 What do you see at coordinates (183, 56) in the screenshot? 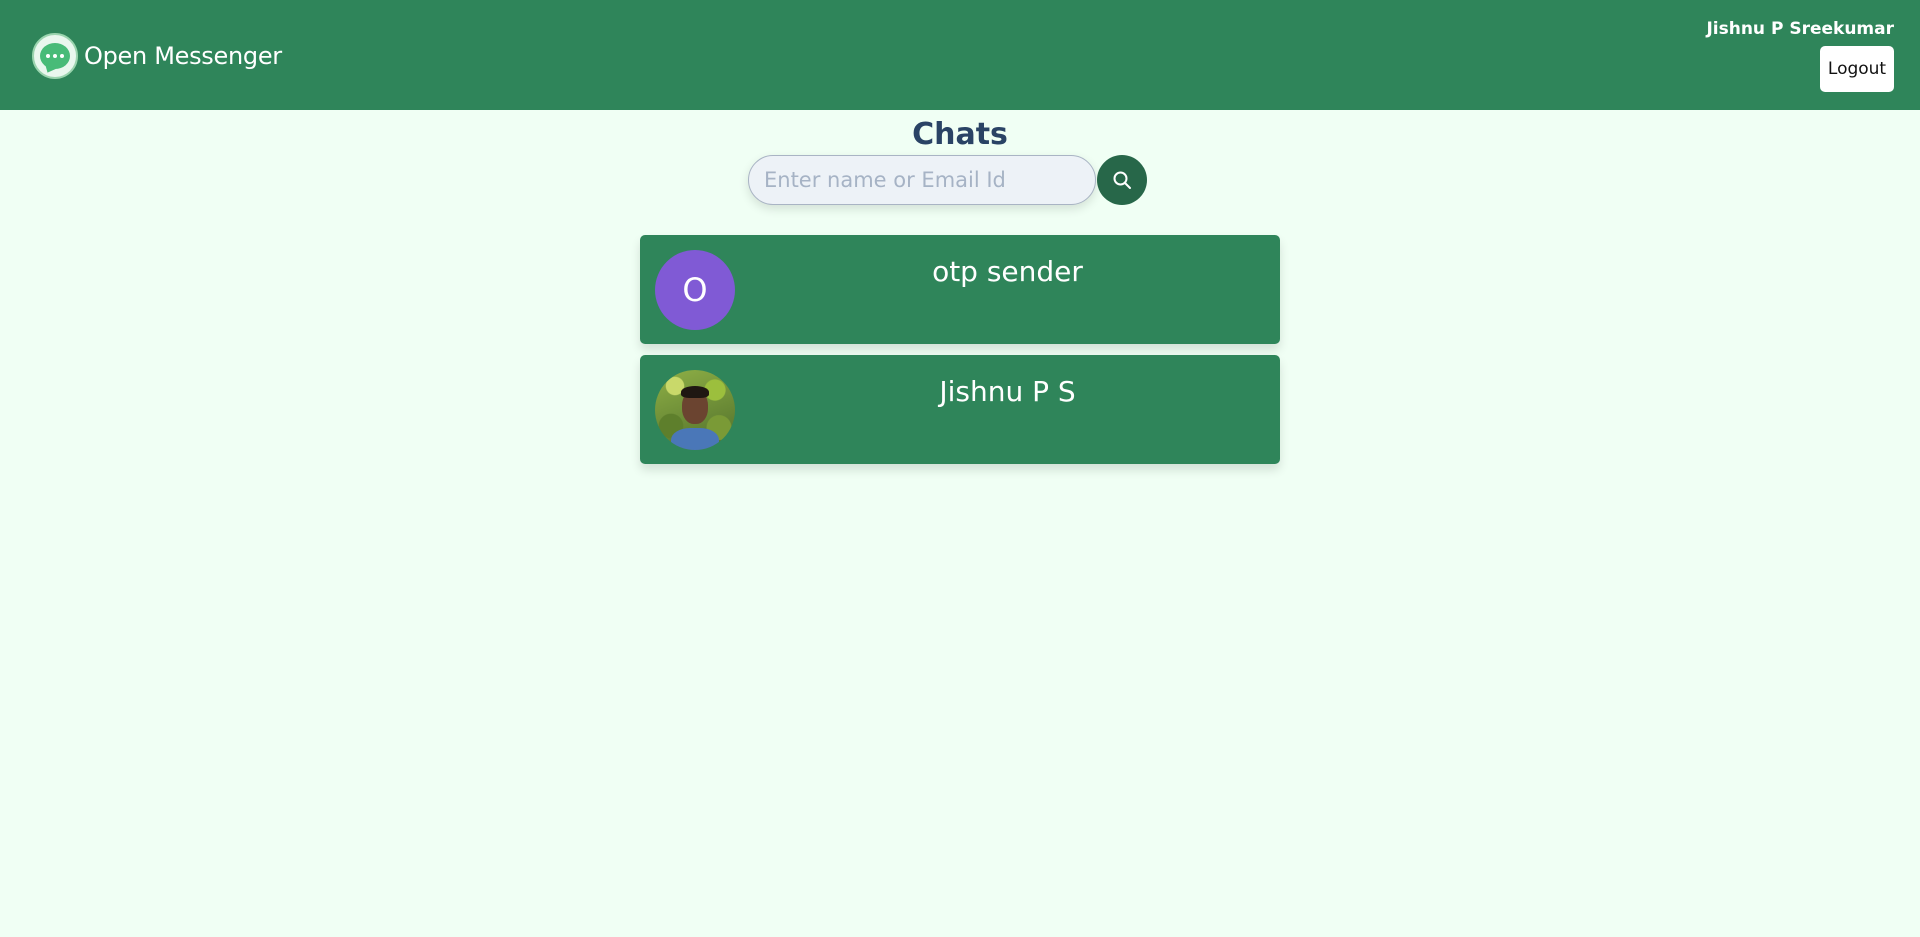
I see `app-title: Open Messenger` at bounding box center [183, 56].